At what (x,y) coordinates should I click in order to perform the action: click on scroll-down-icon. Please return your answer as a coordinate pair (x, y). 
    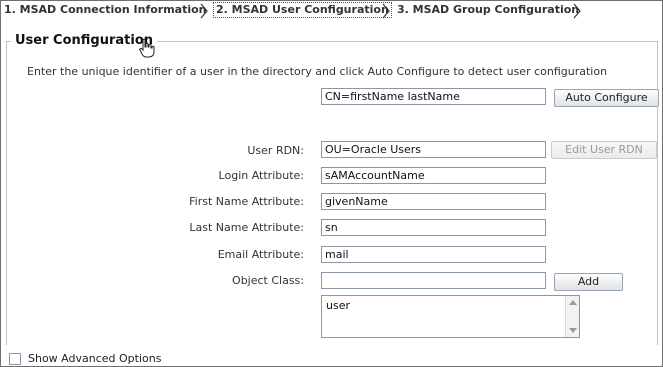
    Looking at the image, I should click on (573, 330).